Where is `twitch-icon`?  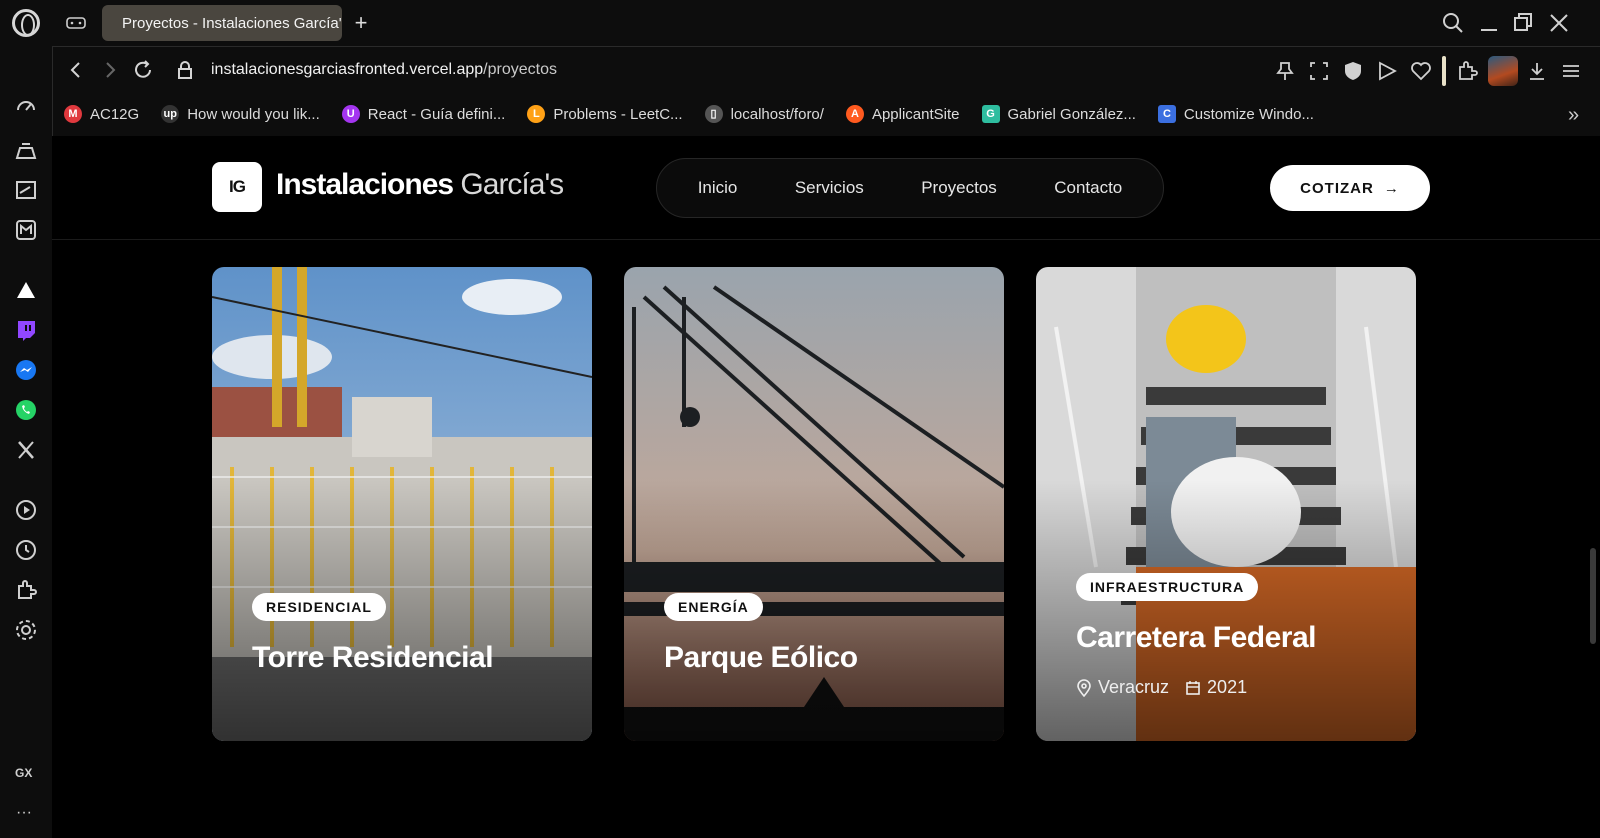
twitch-icon is located at coordinates (26, 330).